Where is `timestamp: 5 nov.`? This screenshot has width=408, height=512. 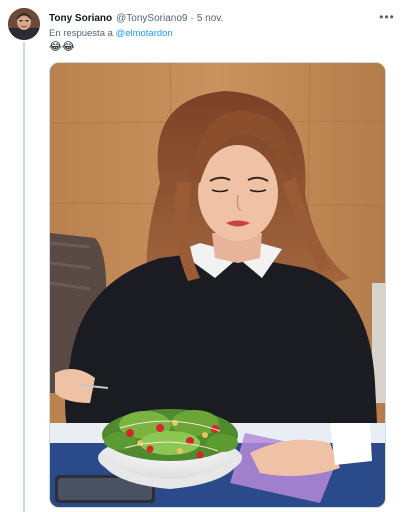 timestamp: 5 nov. is located at coordinates (210, 18).